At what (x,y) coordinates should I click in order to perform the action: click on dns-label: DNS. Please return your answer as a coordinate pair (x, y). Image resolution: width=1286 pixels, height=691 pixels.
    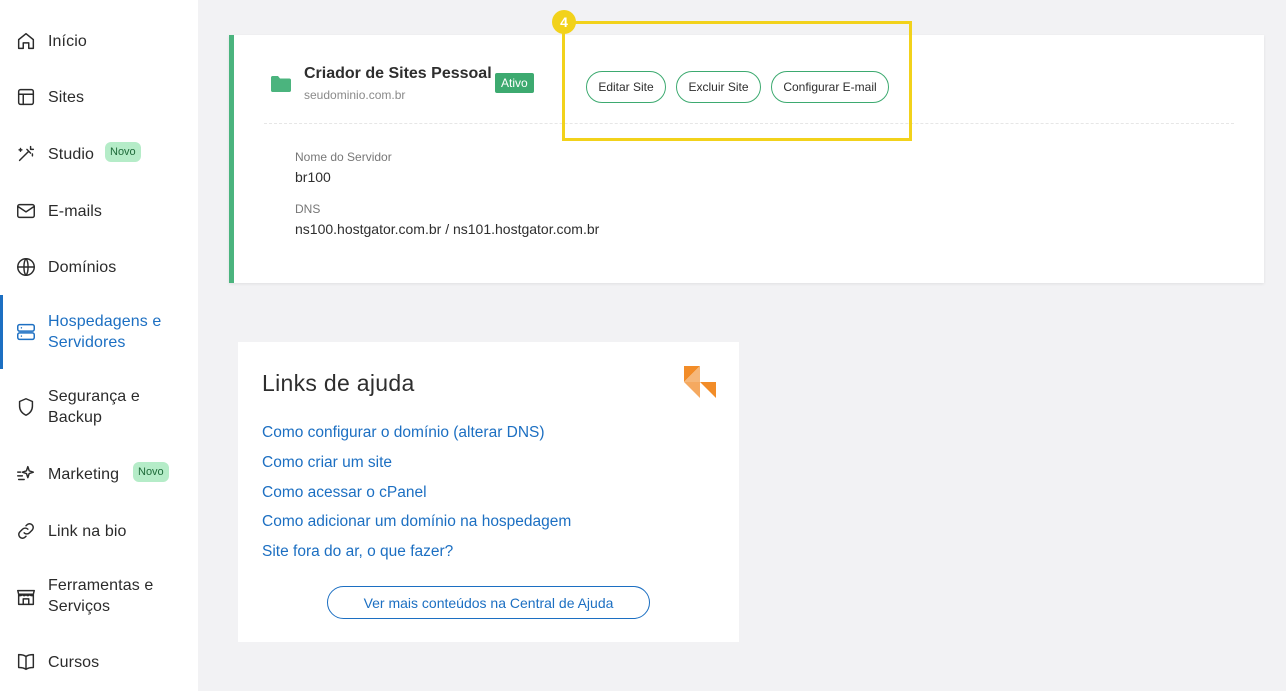
    Looking at the image, I should click on (308, 209).